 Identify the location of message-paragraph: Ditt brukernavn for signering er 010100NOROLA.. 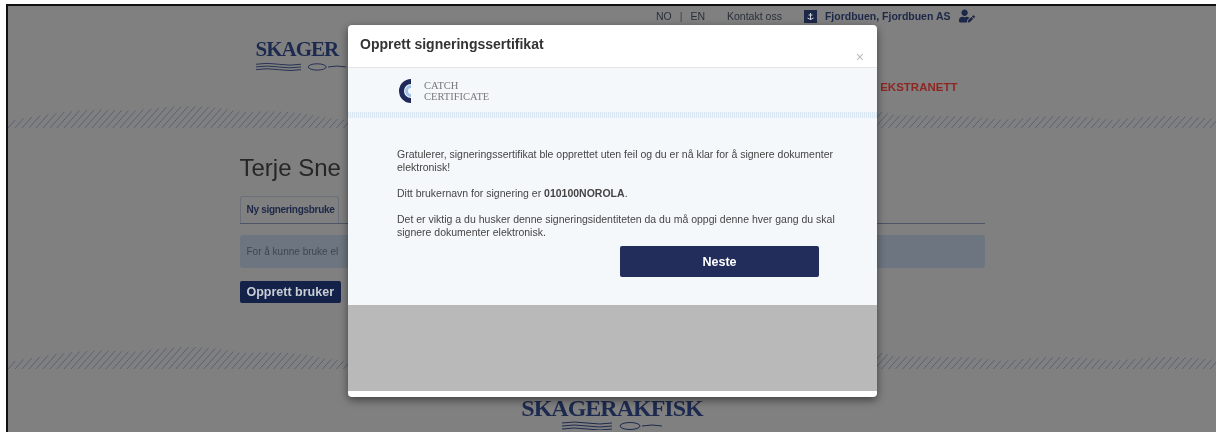
(513, 193).